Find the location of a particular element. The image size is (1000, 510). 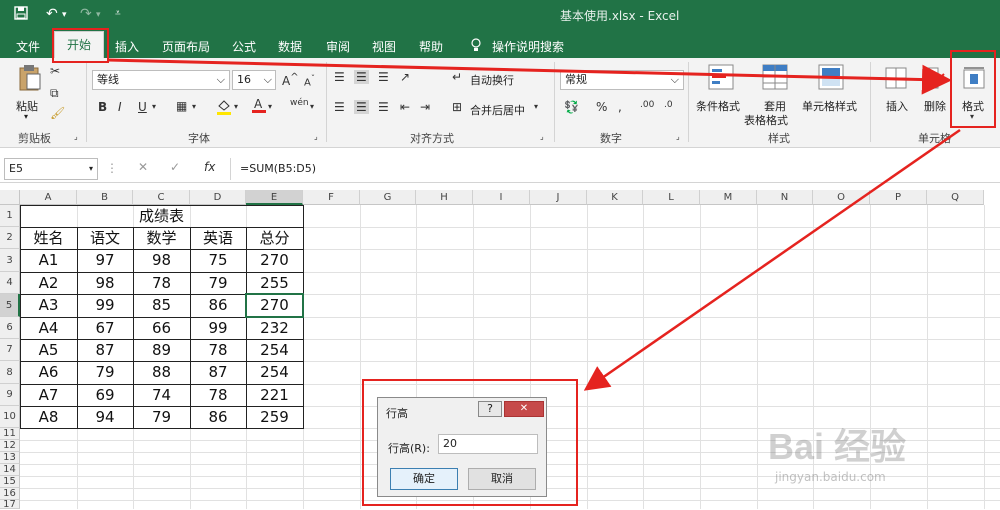

arrow-to-format is located at coordinates (529, 76).